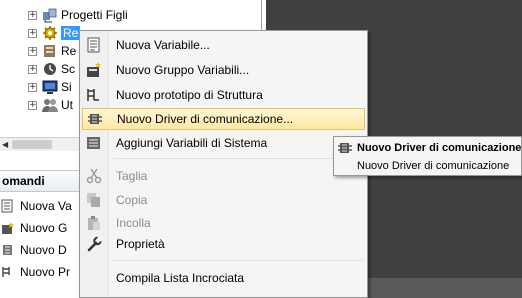 The height and width of the screenshot is (298, 522). I want to click on submenu-item-new-communication-driver-alt: Nuovo Driver di comunicazione, so click(422, 166).